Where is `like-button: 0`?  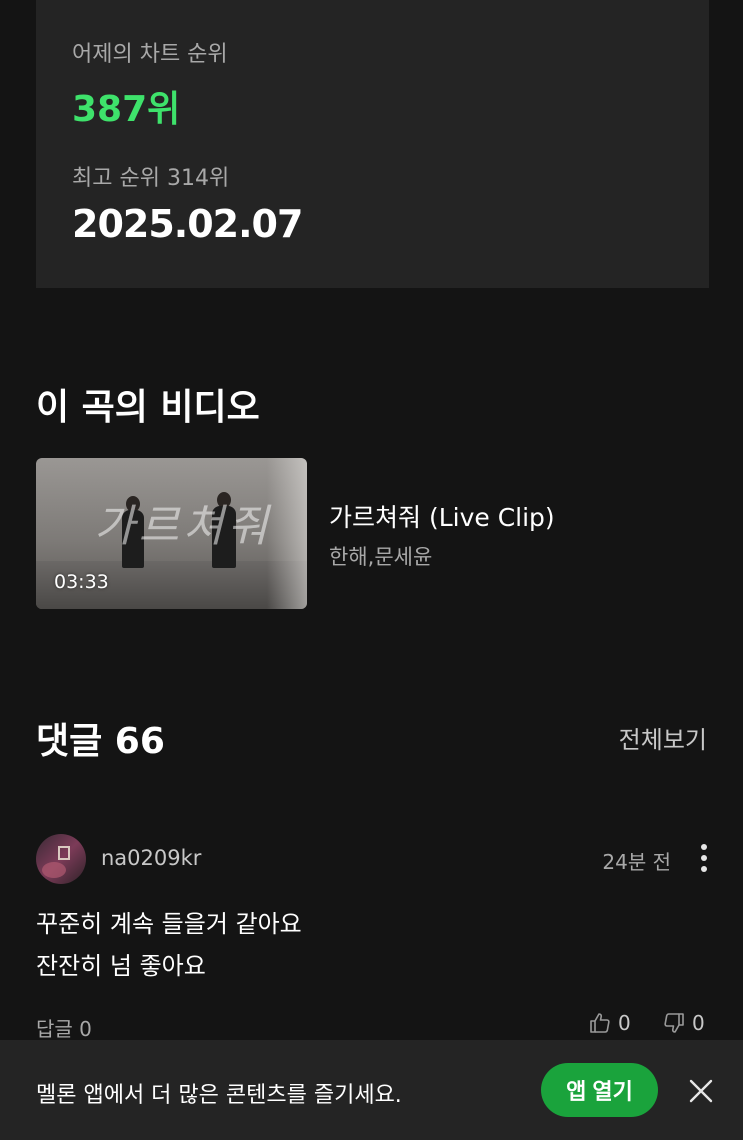
like-button: 0 is located at coordinates (609, 1023).